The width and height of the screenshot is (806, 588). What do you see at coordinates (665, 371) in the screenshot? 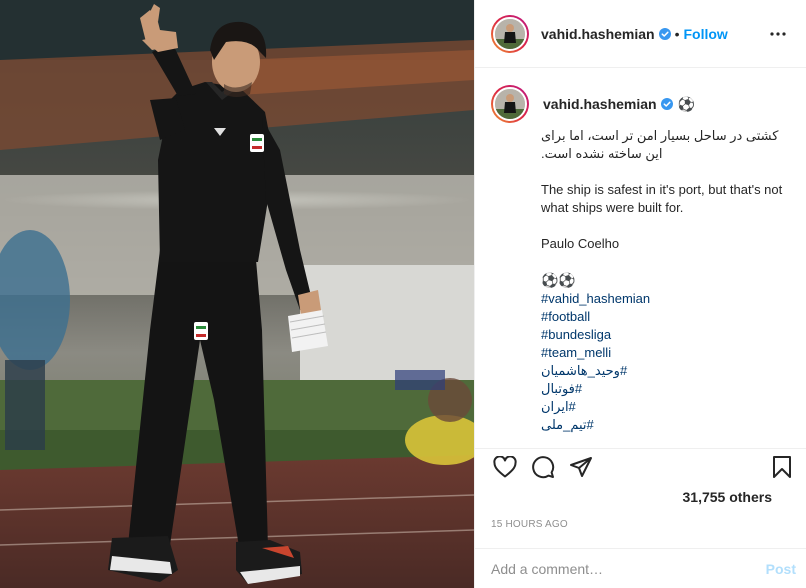
I see `hashtag-link: #وحید_هاشمیان` at bounding box center [665, 371].